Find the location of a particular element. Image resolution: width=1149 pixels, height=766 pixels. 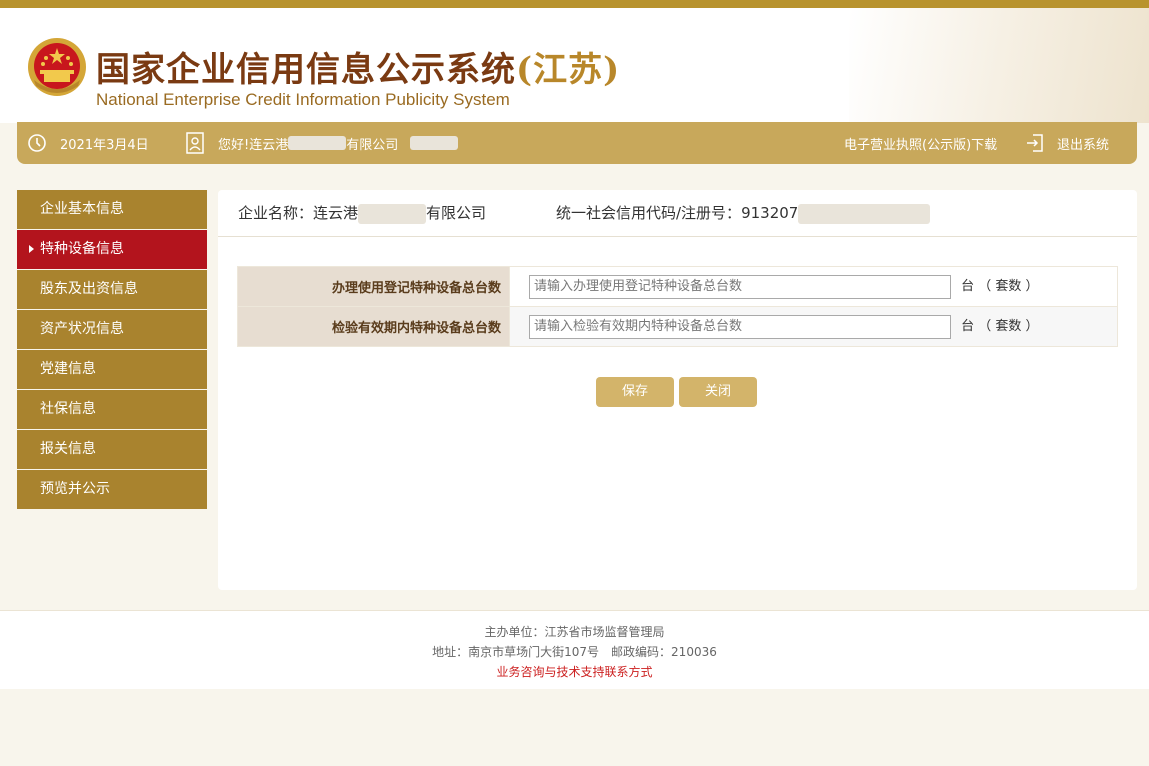

user-greeting: 您好!连云港 有限公司 is located at coordinates (322, 143).